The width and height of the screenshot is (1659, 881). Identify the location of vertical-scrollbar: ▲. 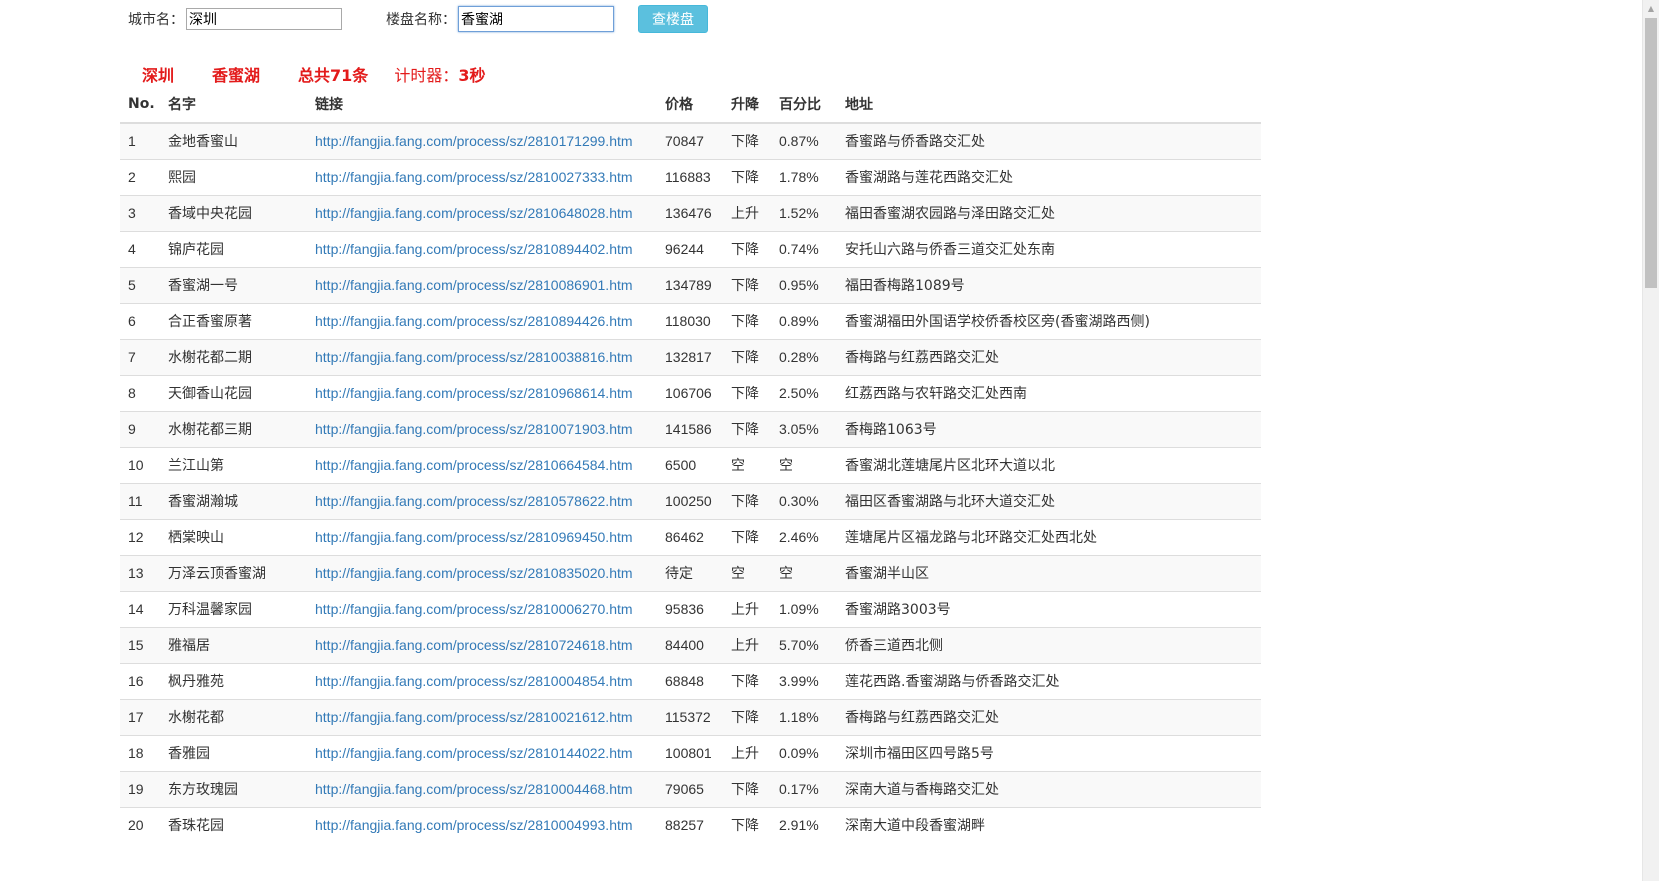
(1650, 440).